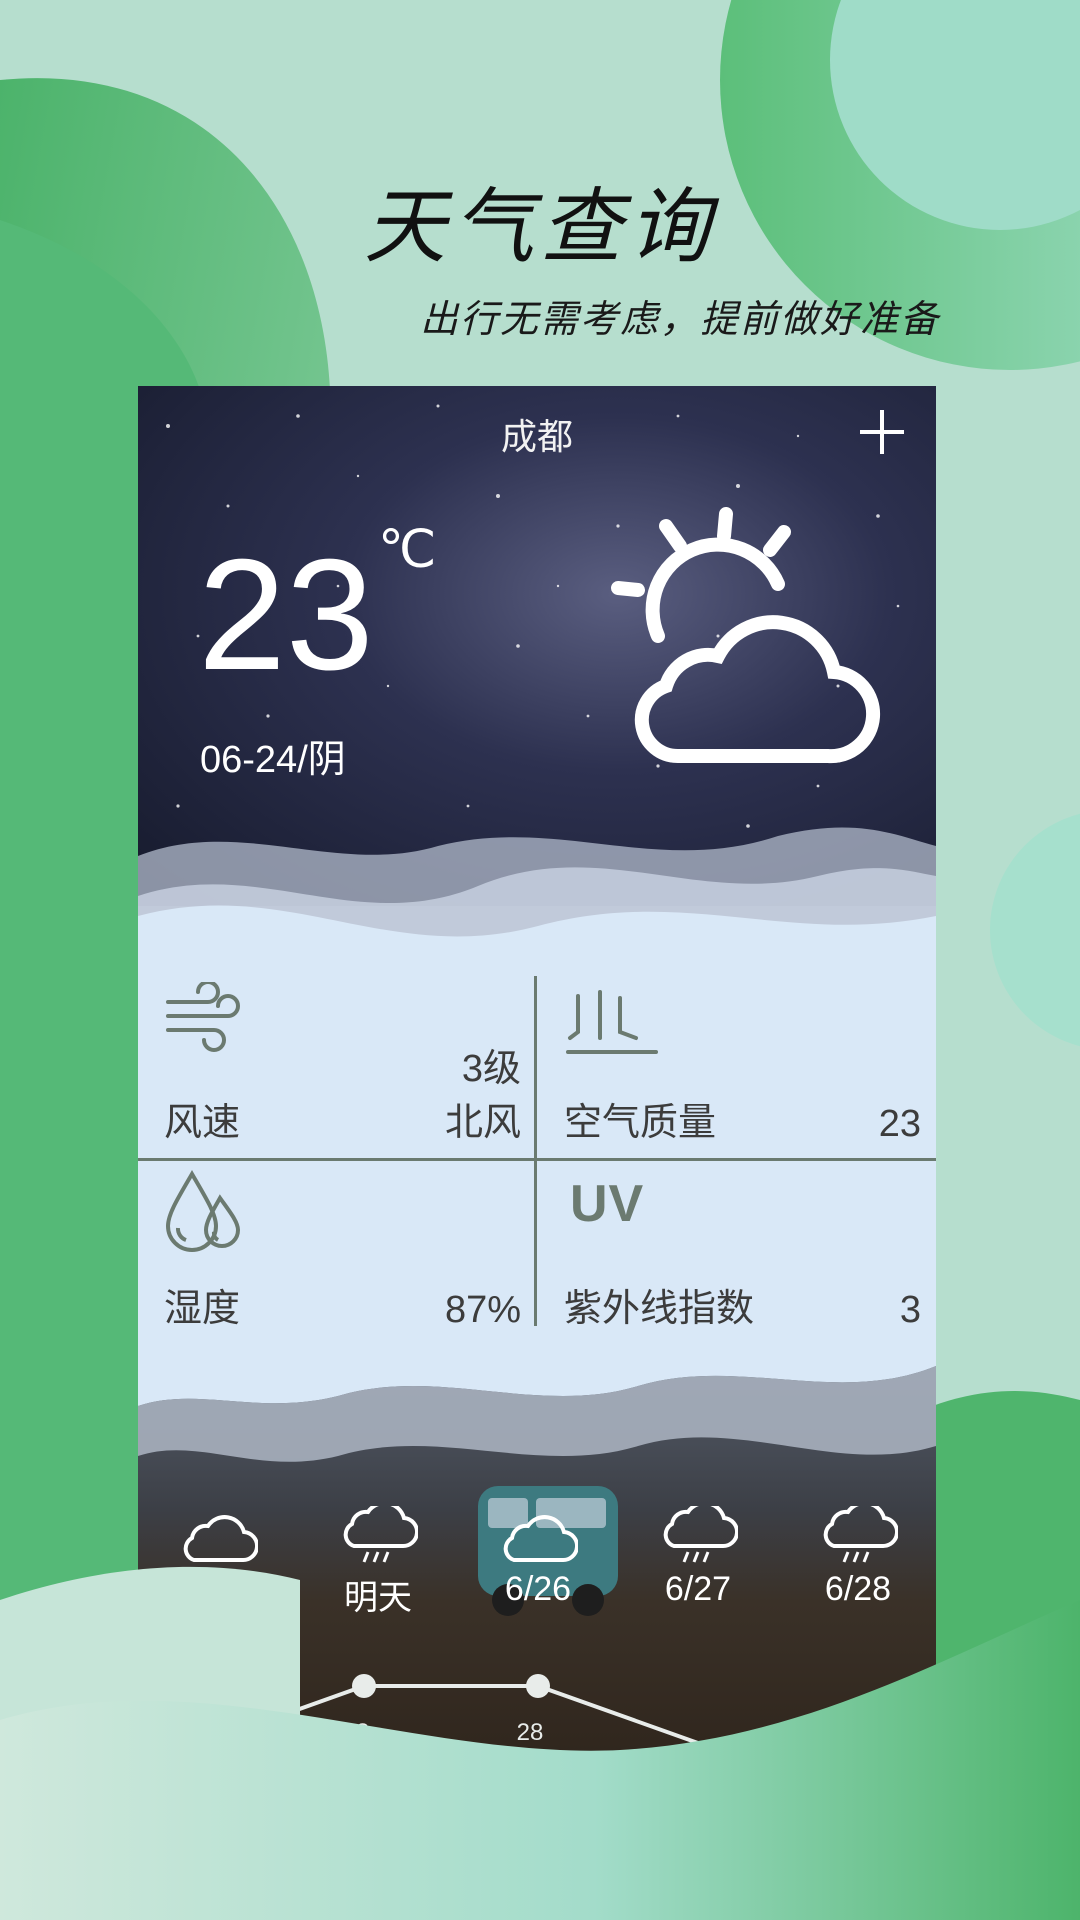 Image resolution: width=1080 pixels, height=1920 pixels. I want to click on current-temperature: 23, so click(286, 615).